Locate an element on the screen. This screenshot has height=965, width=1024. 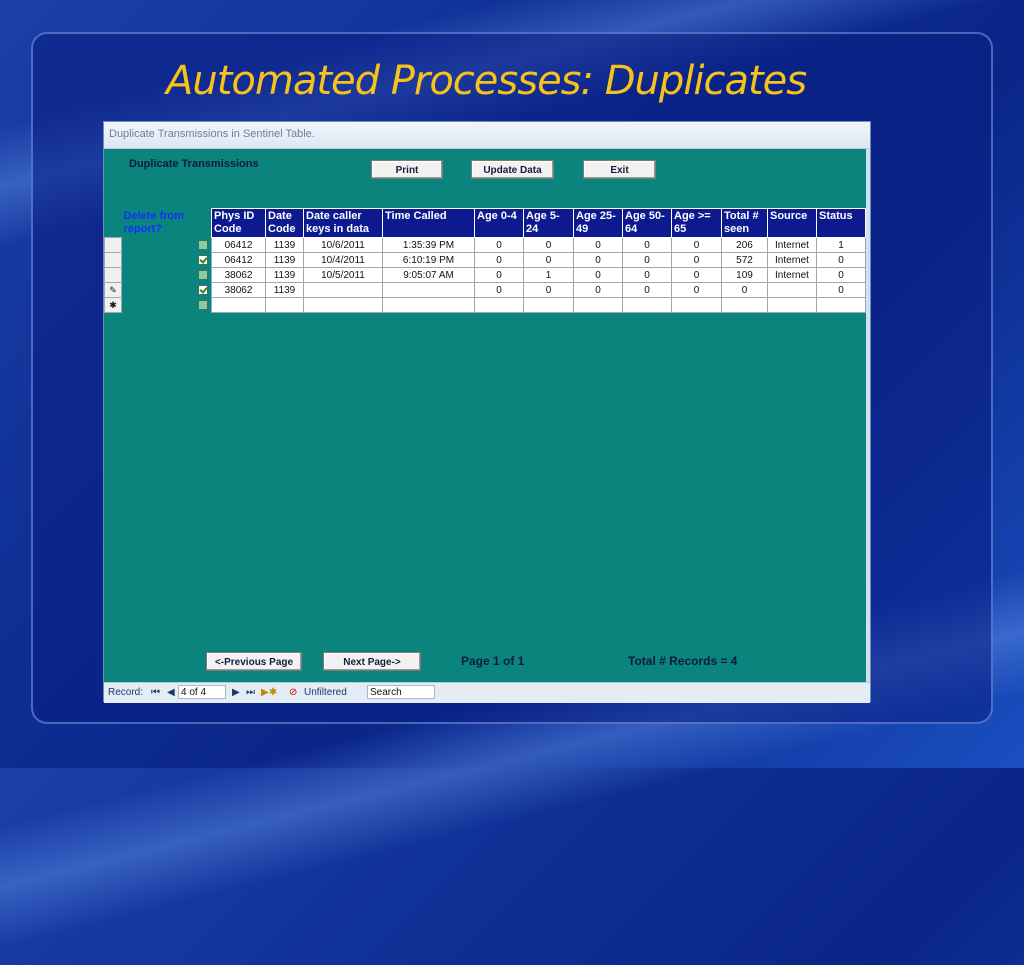
table-cell: 10/5/2011 is located at coordinates (343, 275).